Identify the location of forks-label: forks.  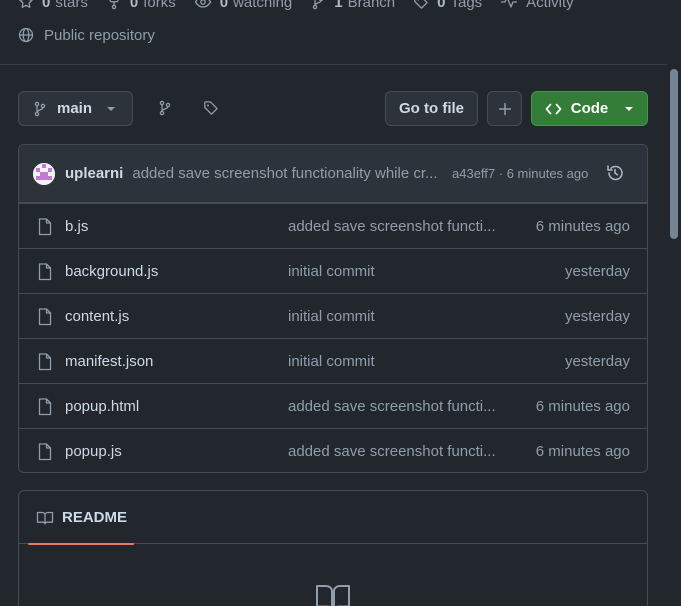
(159, 5).